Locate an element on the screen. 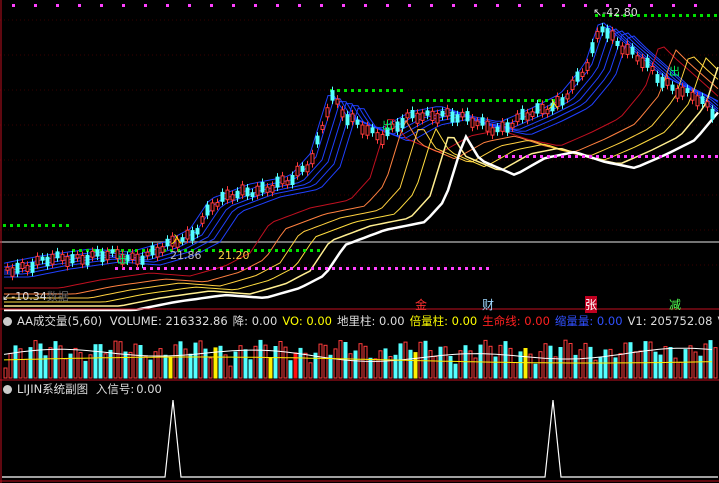 The width and height of the screenshot is (719, 483). volume-indicator-name: AA成交量(5,60) is located at coordinates (59, 321).